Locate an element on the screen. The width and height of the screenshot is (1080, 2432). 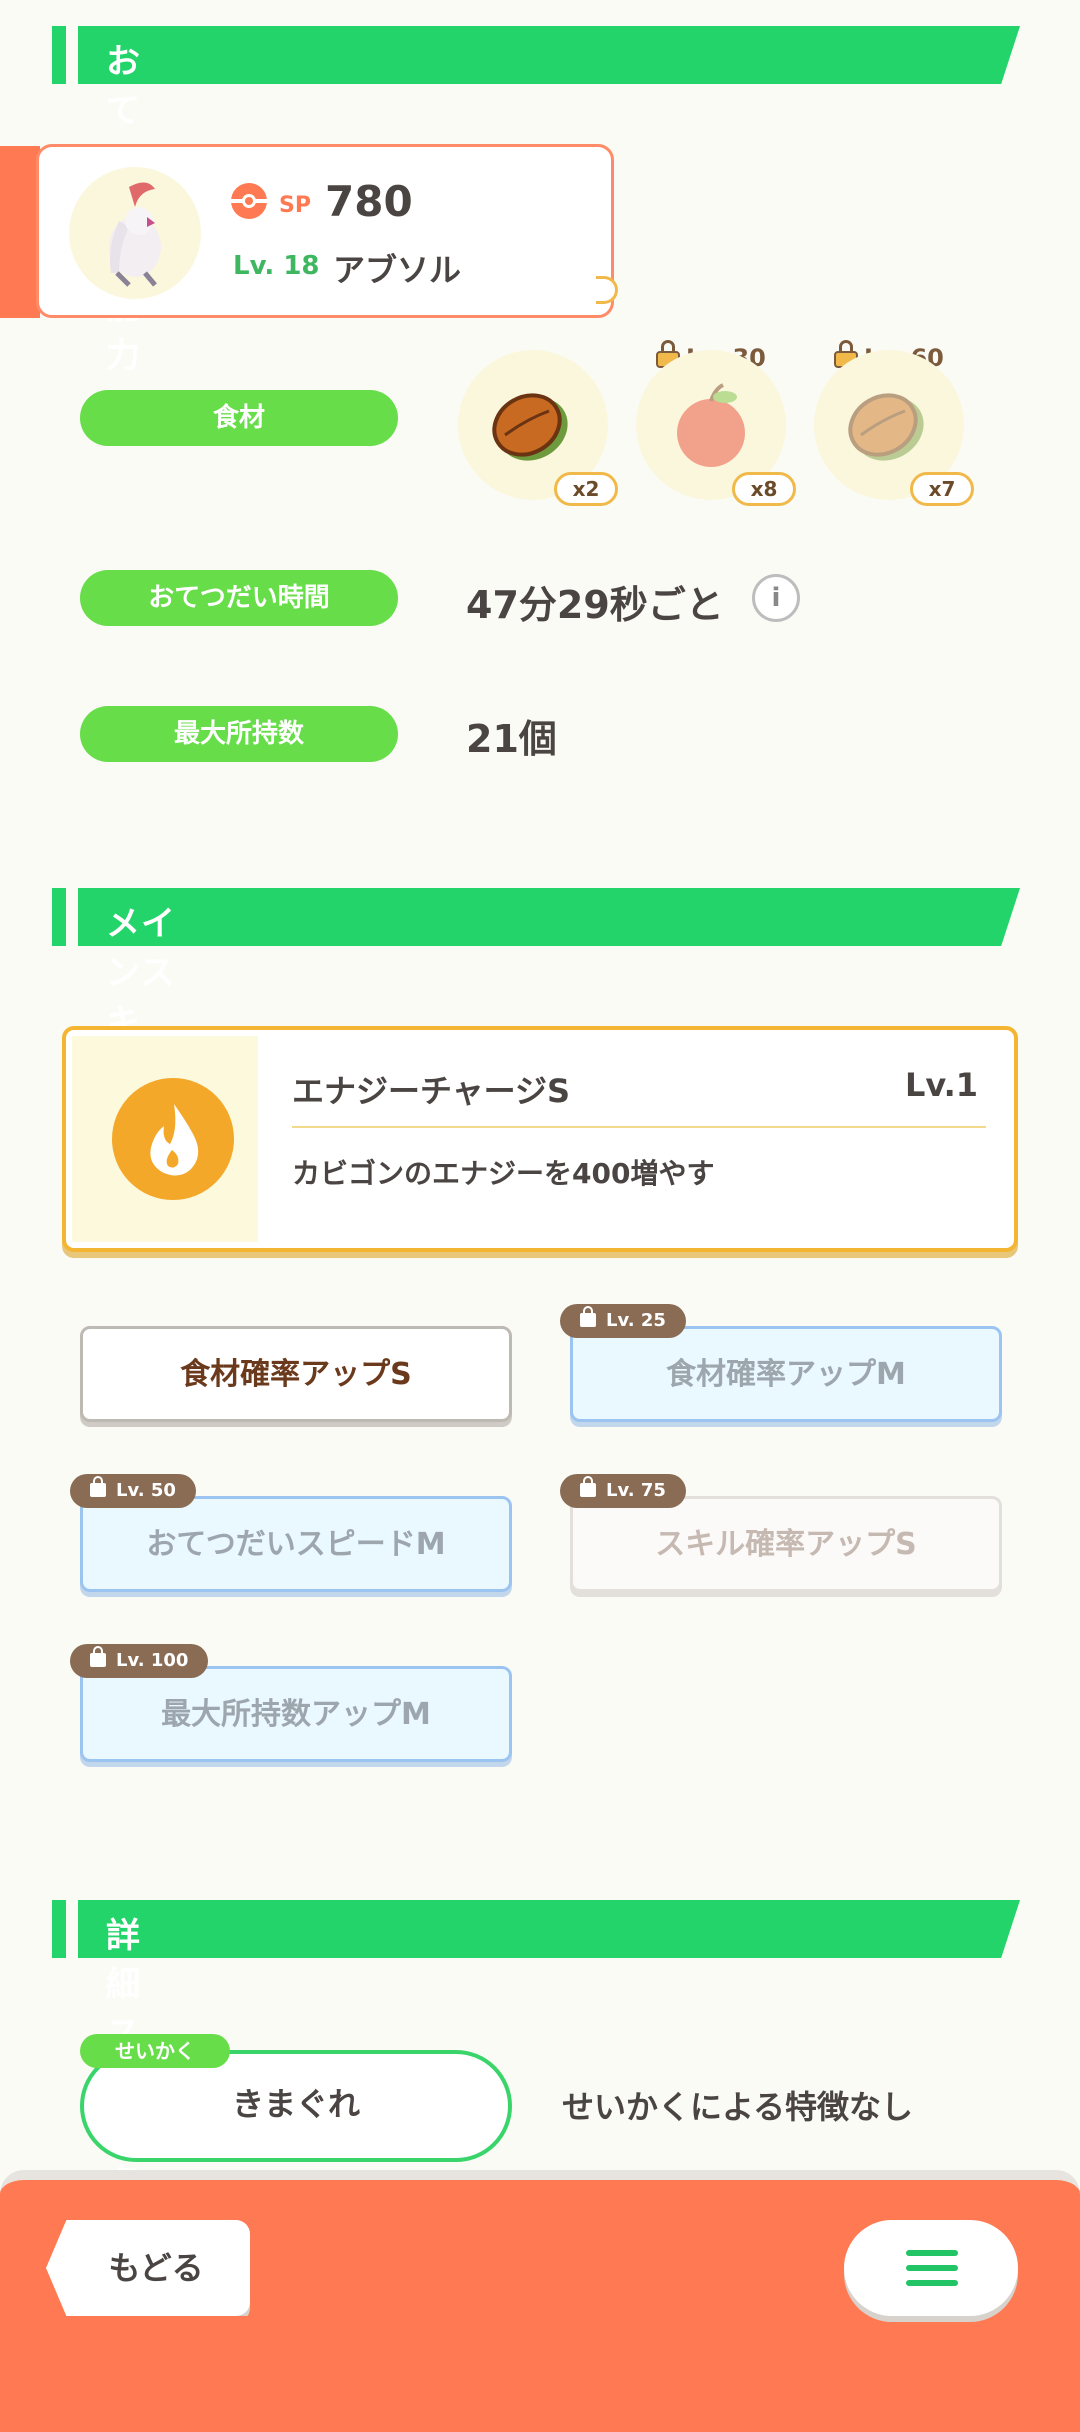
ingredient-count: x8 is located at coordinates (764, 489).